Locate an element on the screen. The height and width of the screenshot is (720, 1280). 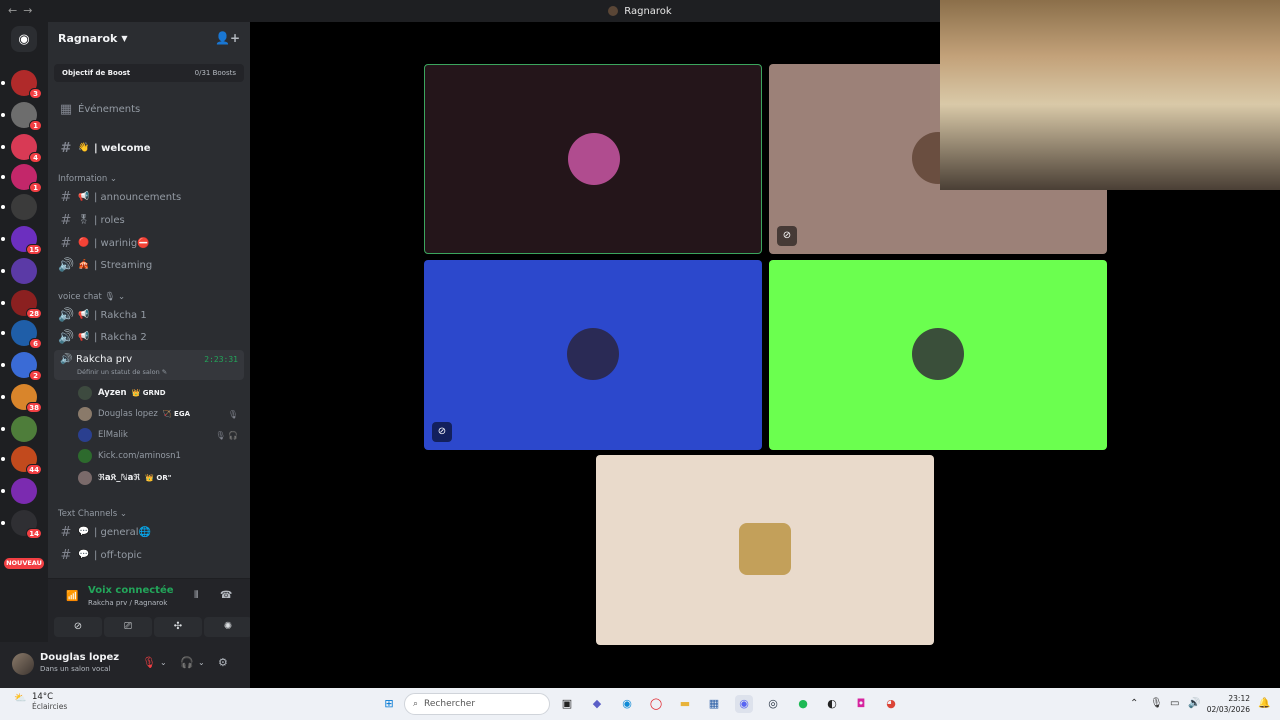
voice-member: Douglas lopez 🏹 EGA 🎙 is located at coordinates (161, 414).